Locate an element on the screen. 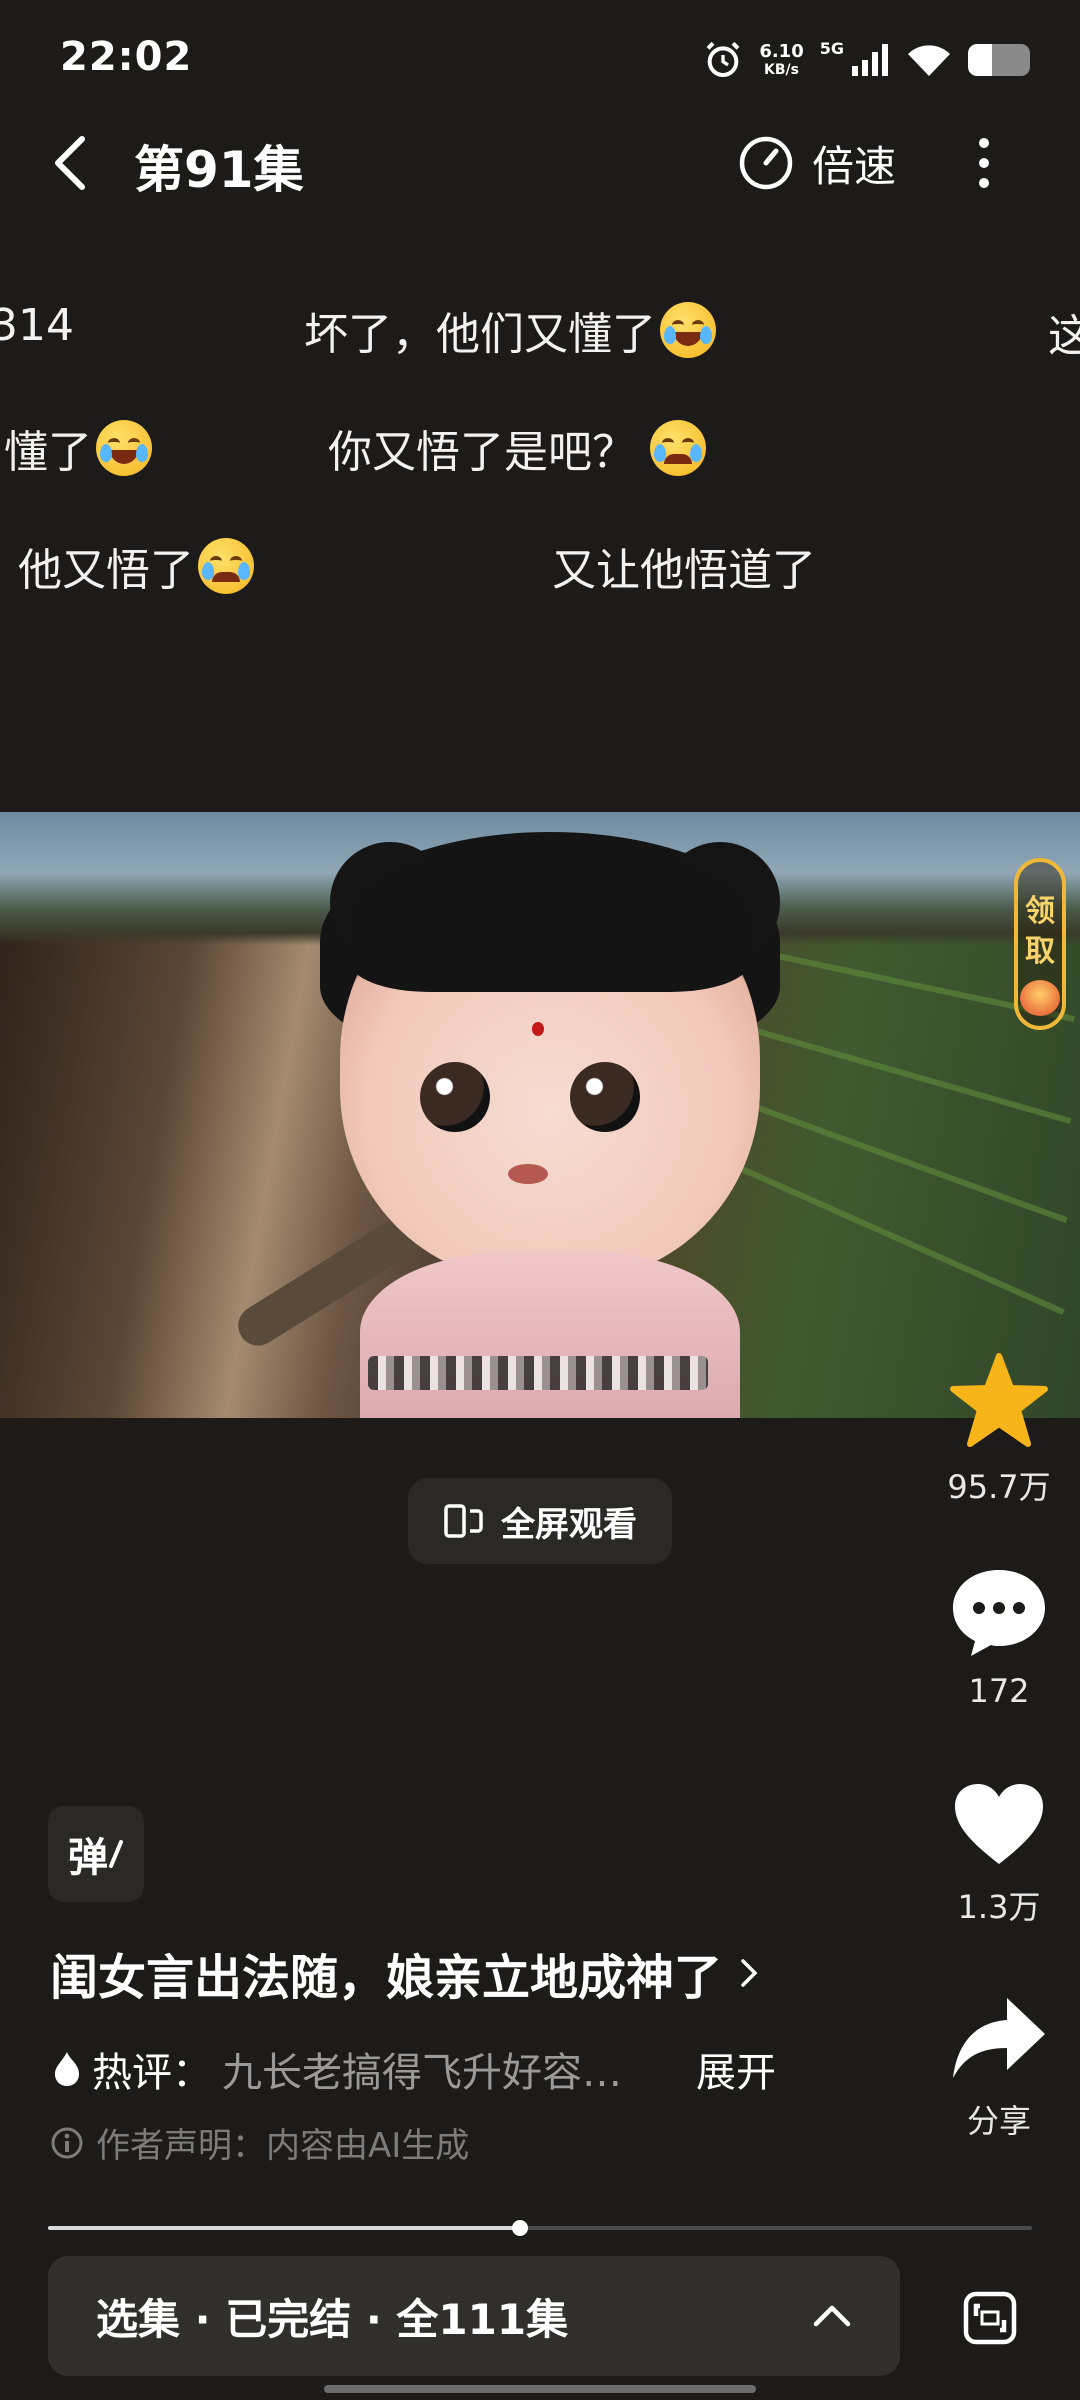 The height and width of the screenshot is (2400, 1080). danmaku-item: 坏了，他们又懂了 is located at coordinates (510, 330).